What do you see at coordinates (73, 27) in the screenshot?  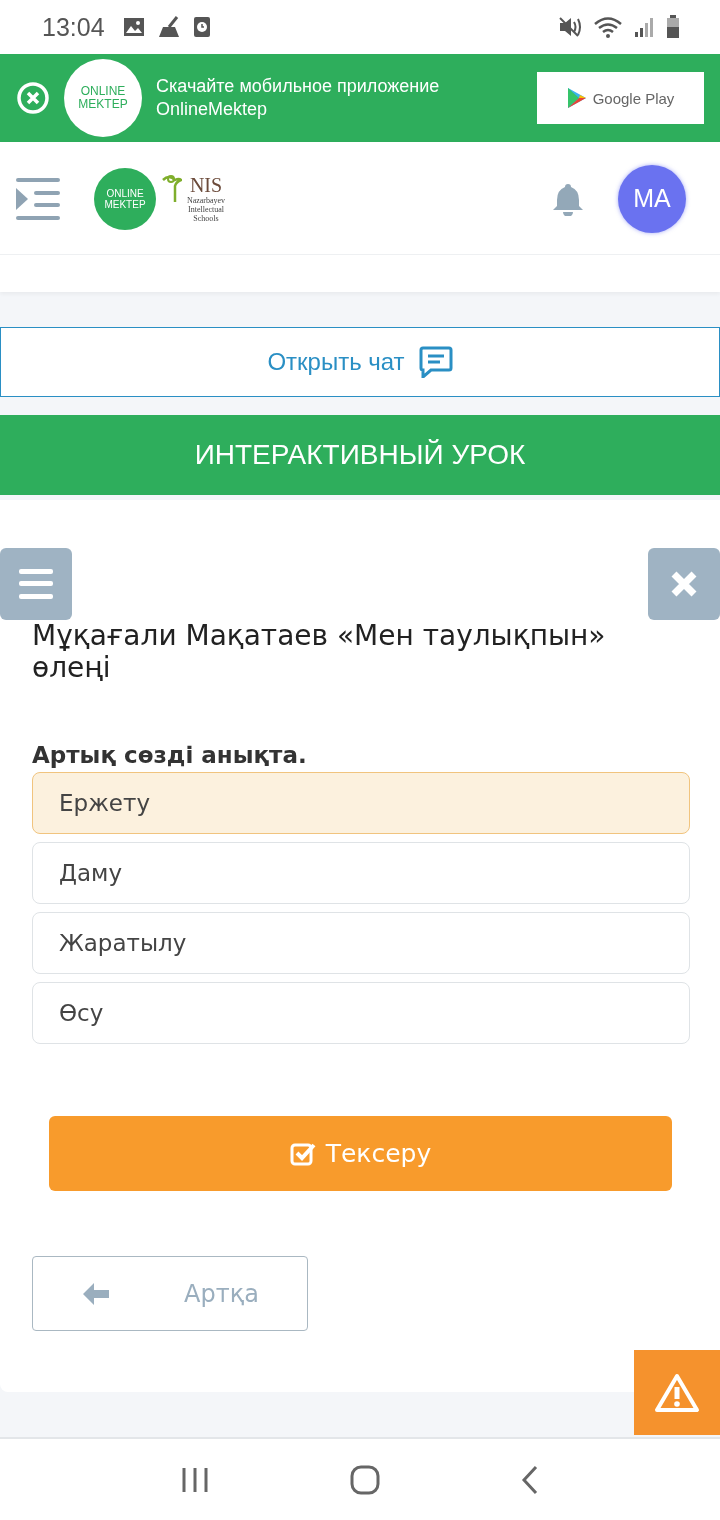 I see `status-time: 13:04` at bounding box center [73, 27].